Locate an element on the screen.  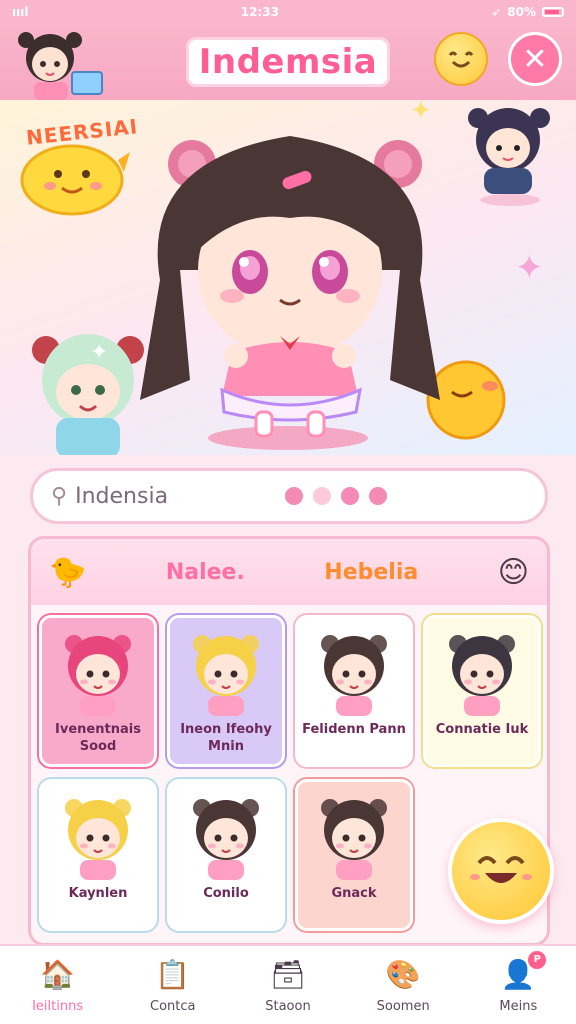
nav-label: Staoon is located at coordinates (288, 1006).